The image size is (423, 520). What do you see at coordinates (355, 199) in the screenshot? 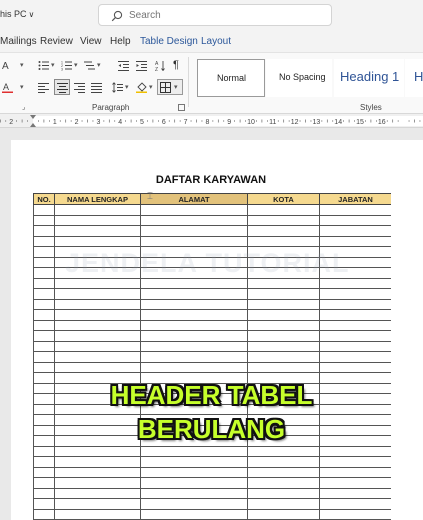
I see `header-cell-jabatan: JABATAN` at bounding box center [355, 199].